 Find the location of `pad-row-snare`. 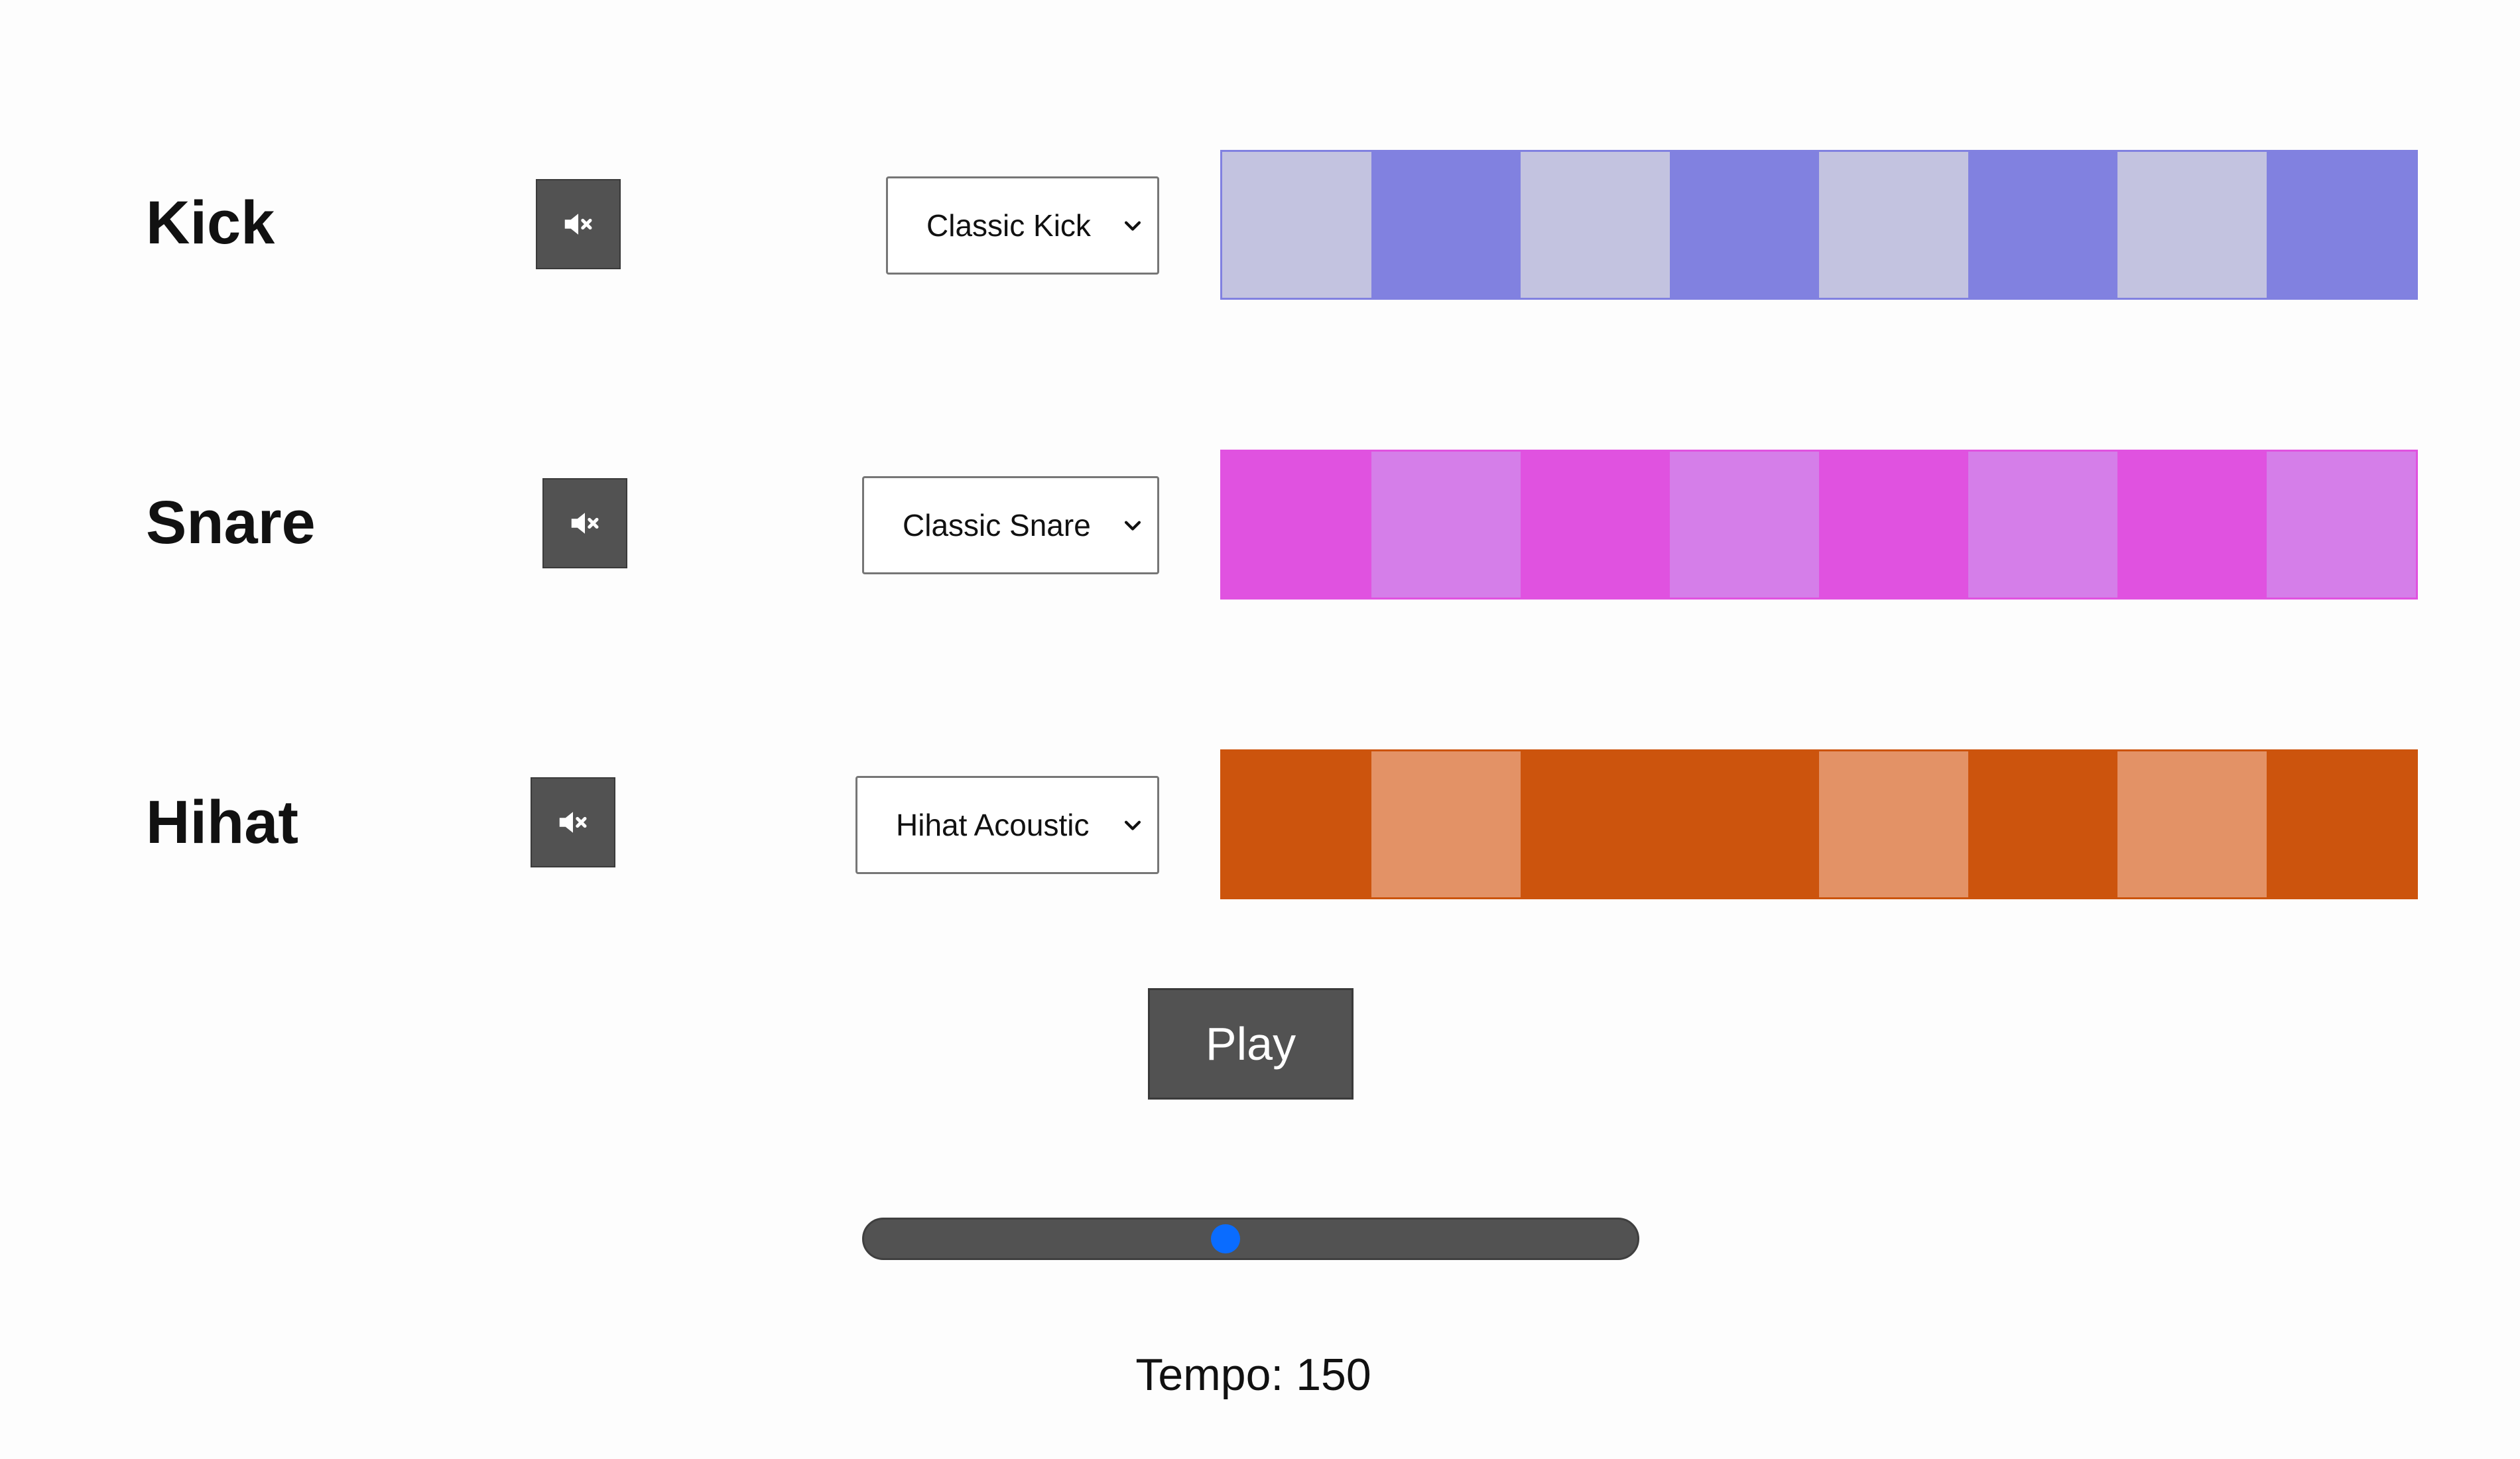

pad-row-snare is located at coordinates (1819, 525).